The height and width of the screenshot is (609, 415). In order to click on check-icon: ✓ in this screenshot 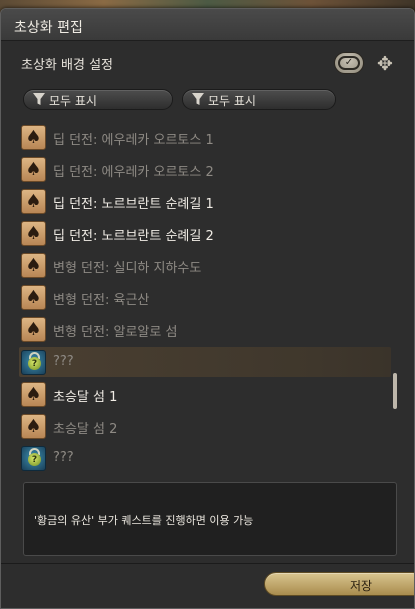, I will do `click(349, 63)`.